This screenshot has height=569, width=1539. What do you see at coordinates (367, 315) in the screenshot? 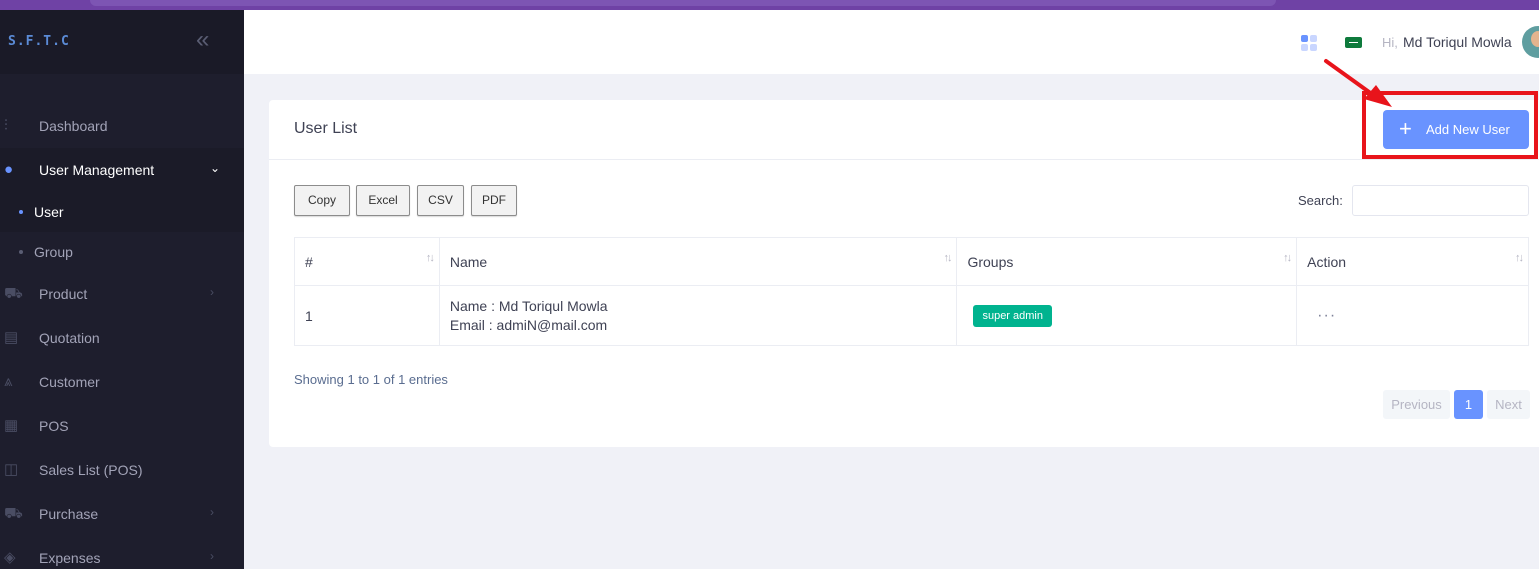
I see `cell-index: 1` at bounding box center [367, 315].